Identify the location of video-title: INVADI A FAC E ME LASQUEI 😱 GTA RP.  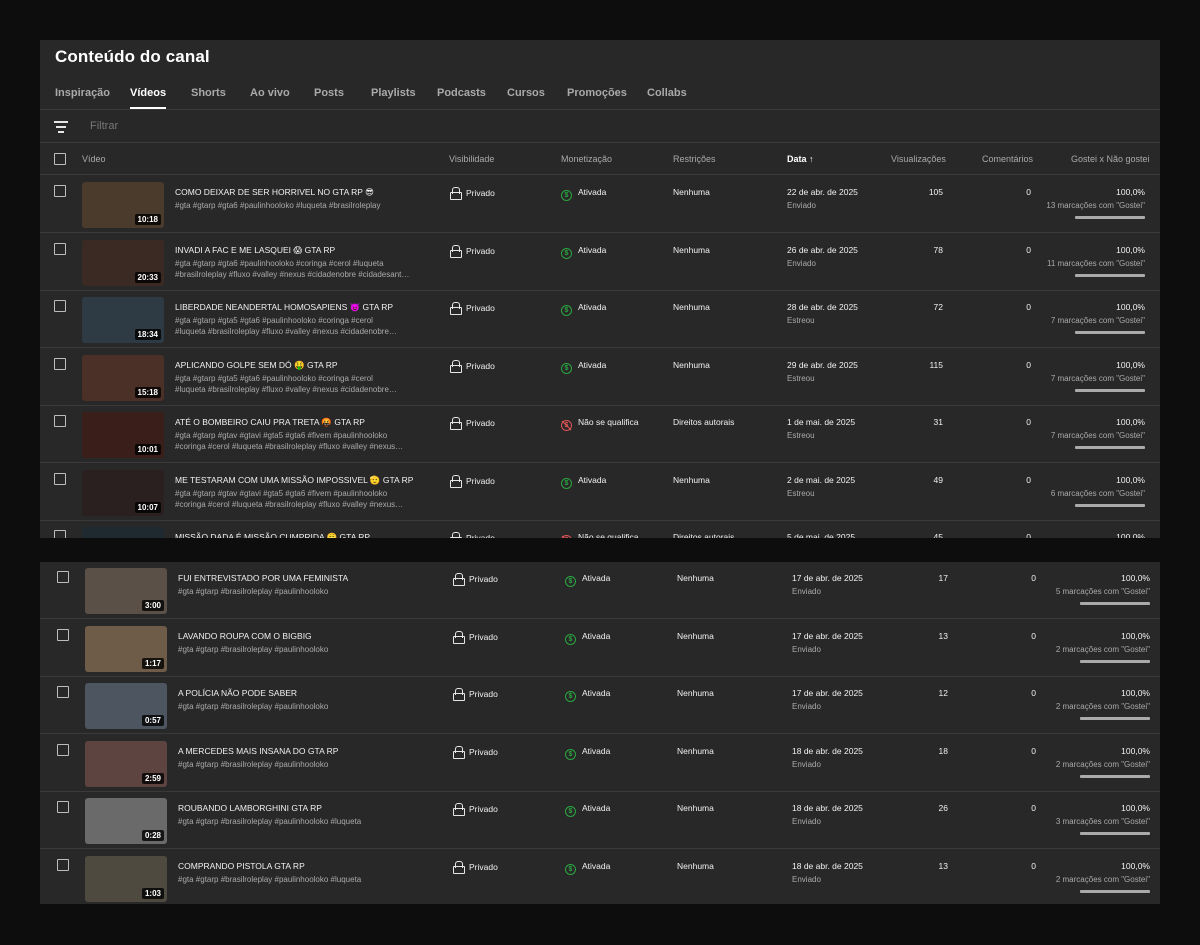
(255, 250).